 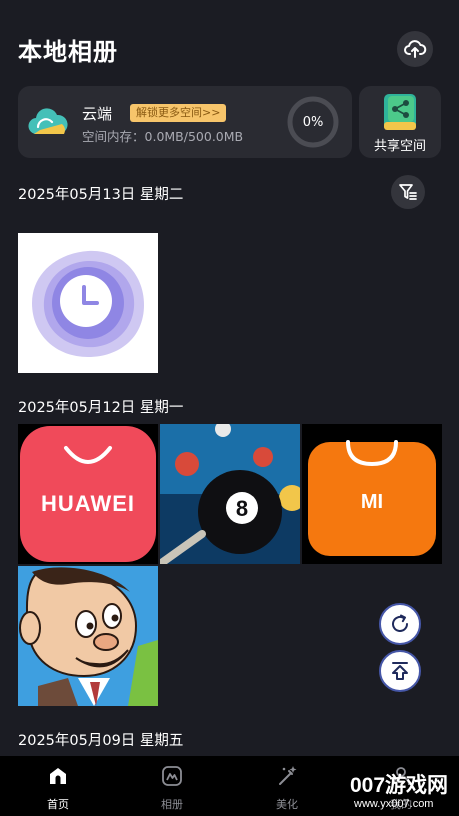 I want to click on refresh-icon, so click(x=400, y=623).